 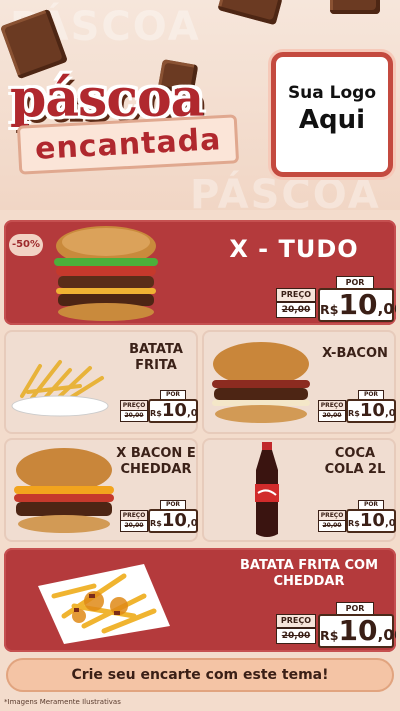 What do you see at coordinates (332, 120) in the screenshot?
I see `logo-line2: Aqui` at bounding box center [332, 120].